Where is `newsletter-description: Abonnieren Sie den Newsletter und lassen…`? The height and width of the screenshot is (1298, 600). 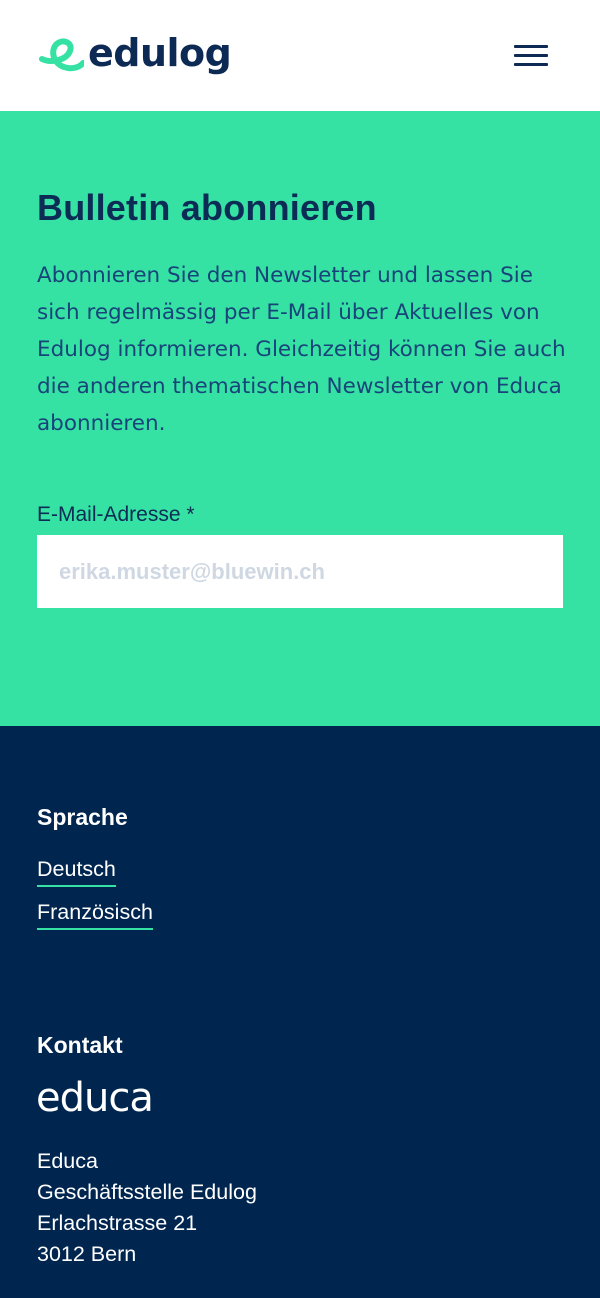 newsletter-description: Abonnieren Sie den Newsletter und lassen… is located at coordinates (301, 349).